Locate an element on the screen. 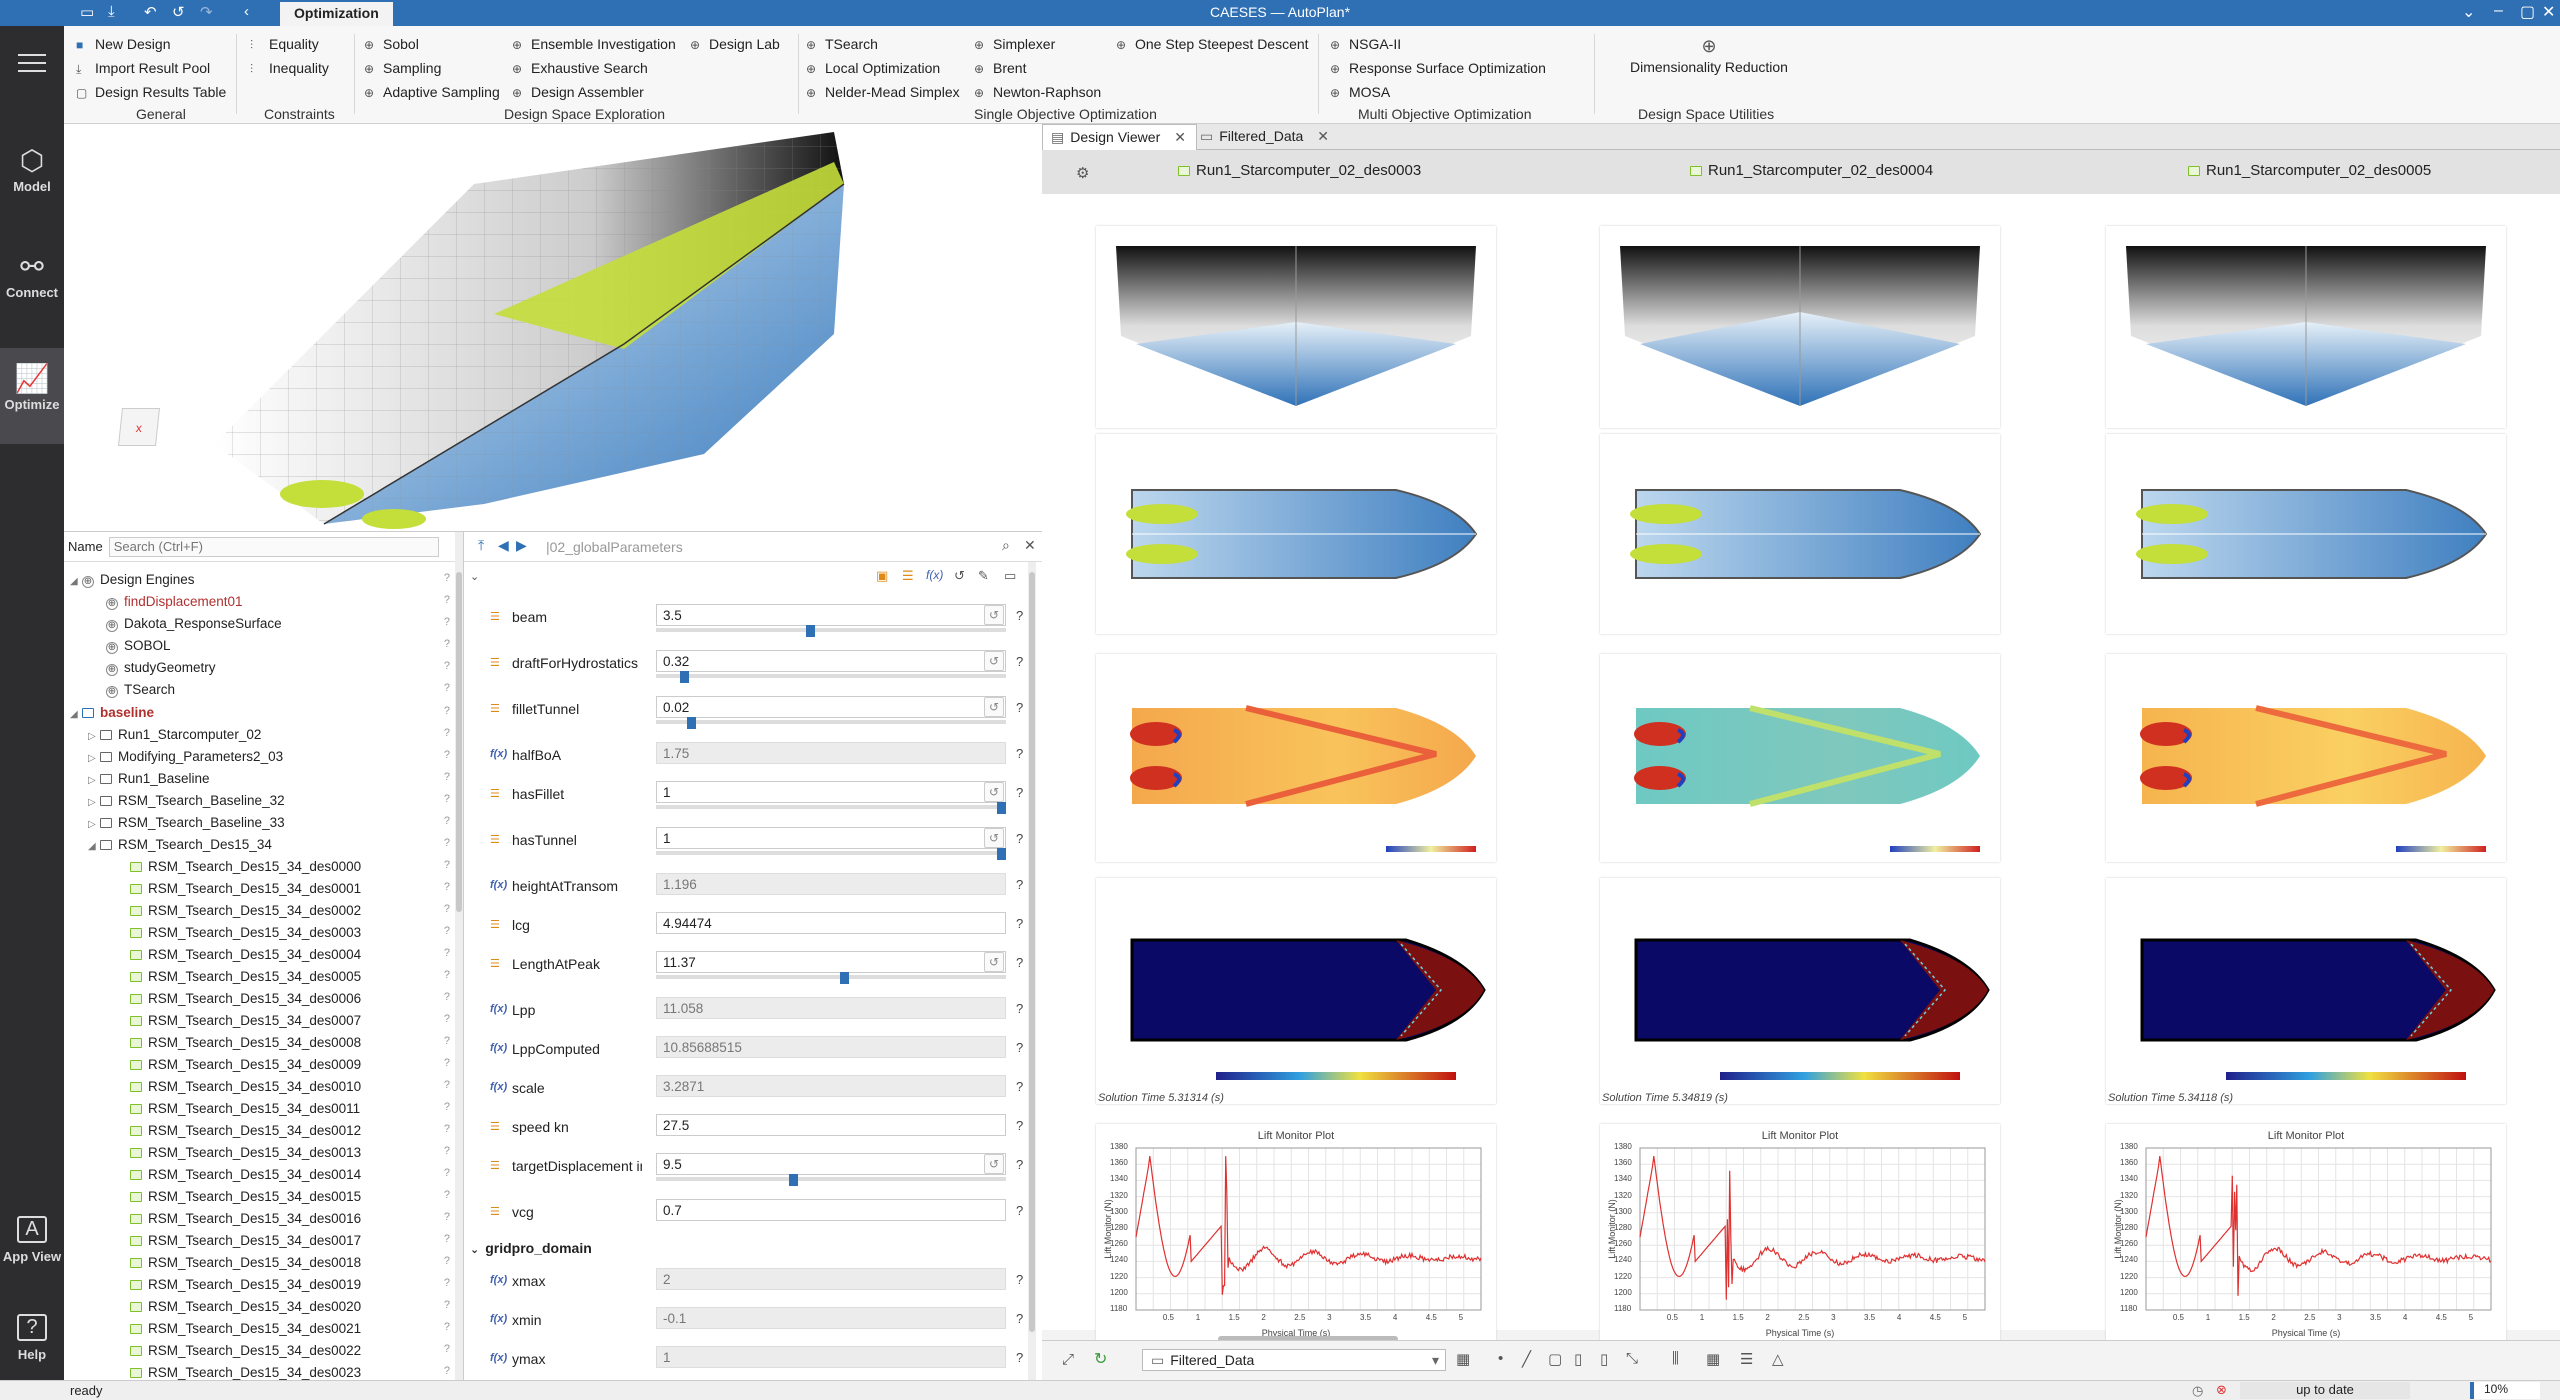 Image resolution: width=2560 pixels, height=1400 pixels. tree-item-design: RSM_Tsearch_Des15_34_des0018? is located at coordinates (260, 1266).